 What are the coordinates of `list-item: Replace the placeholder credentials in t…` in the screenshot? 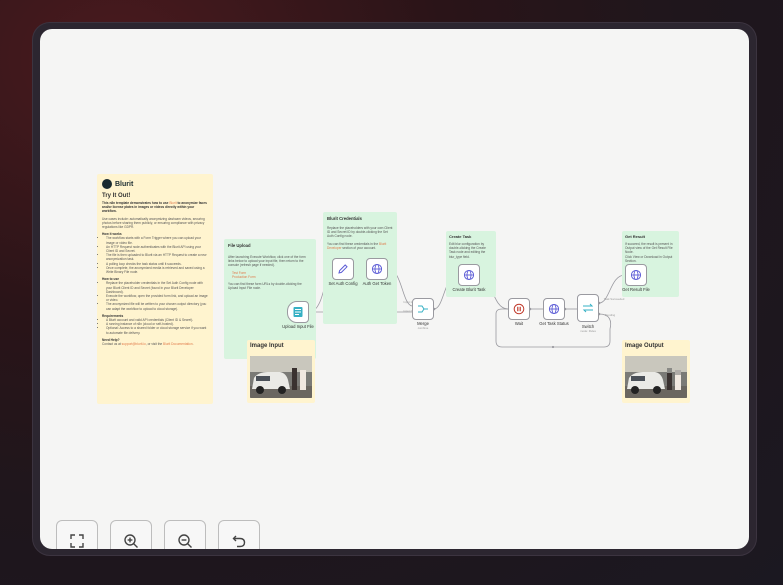 It's located at (157, 287).